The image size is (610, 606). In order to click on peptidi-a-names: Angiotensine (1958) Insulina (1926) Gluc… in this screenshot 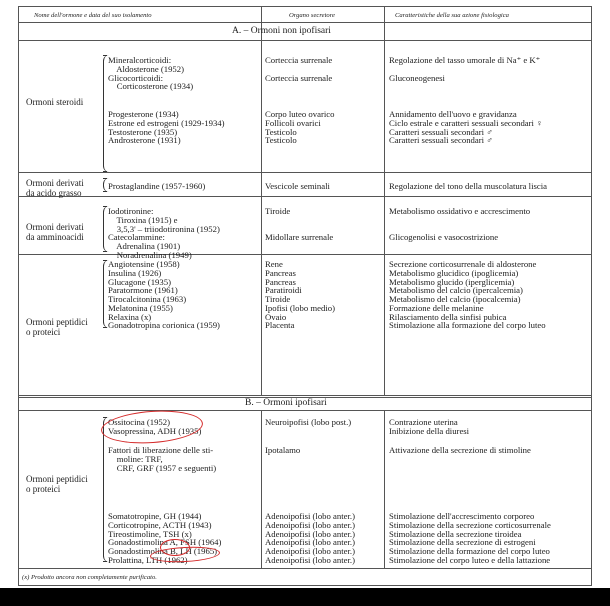, I will do `click(164, 295)`.